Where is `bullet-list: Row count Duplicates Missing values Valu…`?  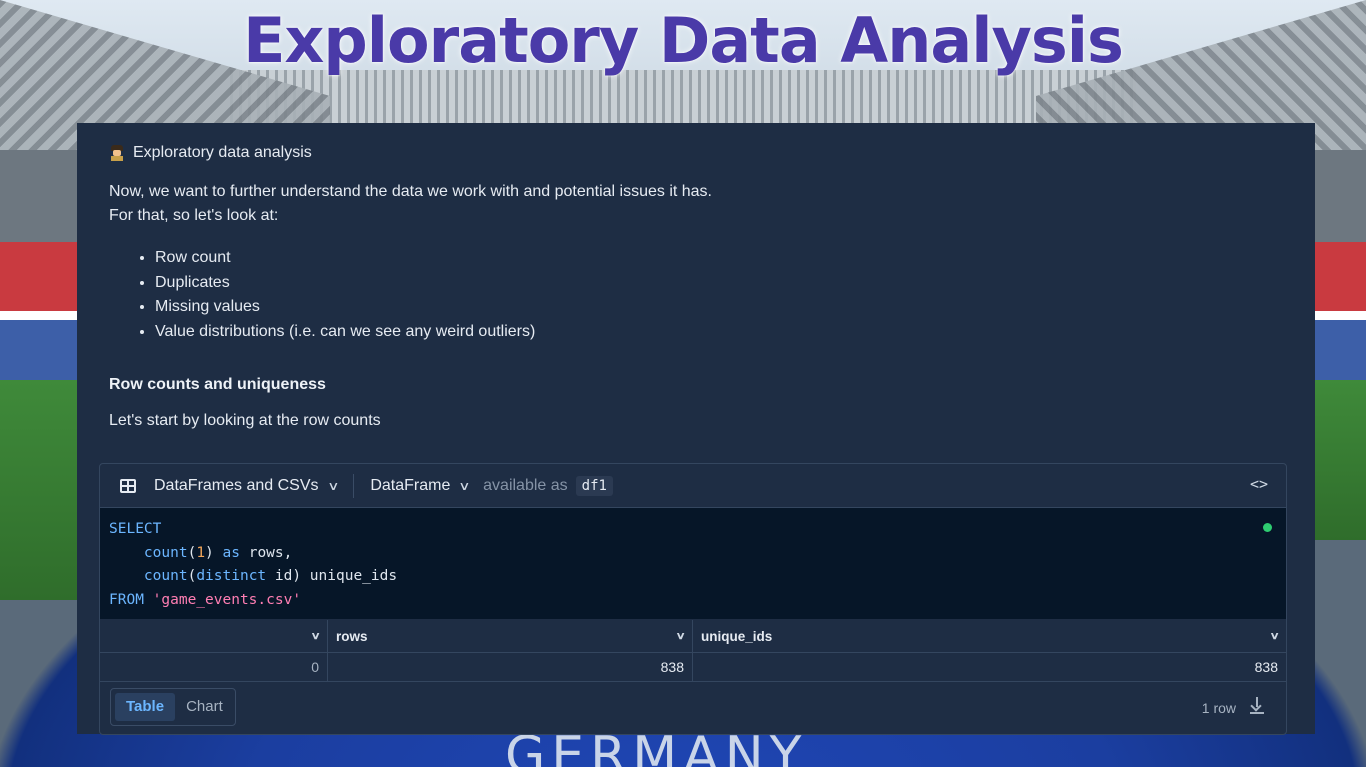
bullet-list: Row count Duplicates Missing values Valu… is located at coordinates (335, 296).